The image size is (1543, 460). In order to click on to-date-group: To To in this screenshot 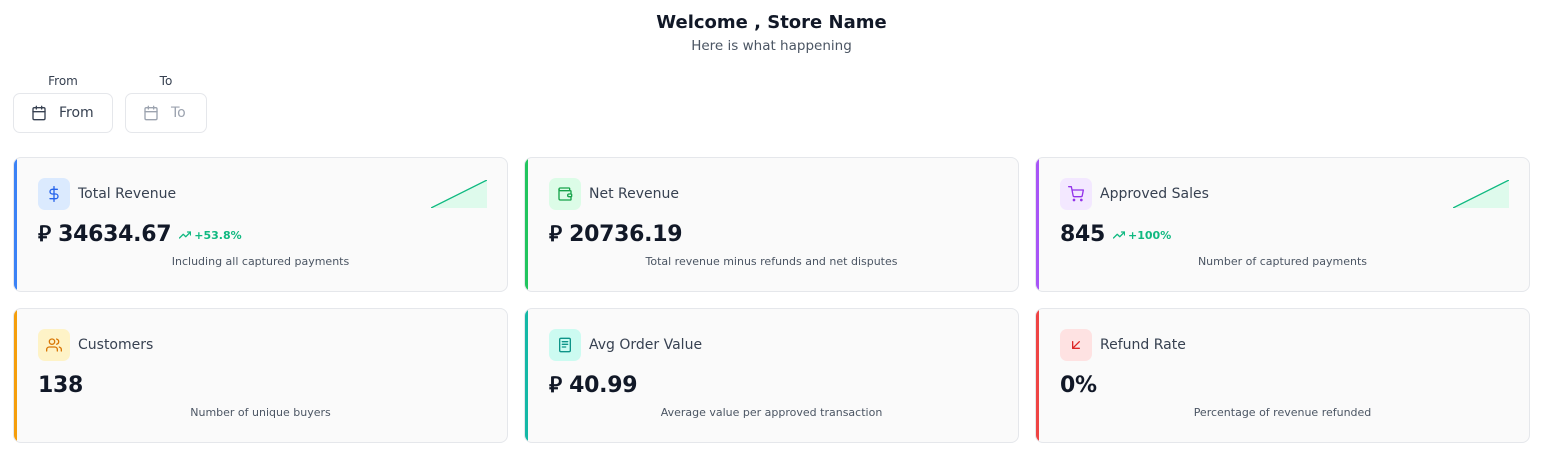, I will do `click(166, 103)`.